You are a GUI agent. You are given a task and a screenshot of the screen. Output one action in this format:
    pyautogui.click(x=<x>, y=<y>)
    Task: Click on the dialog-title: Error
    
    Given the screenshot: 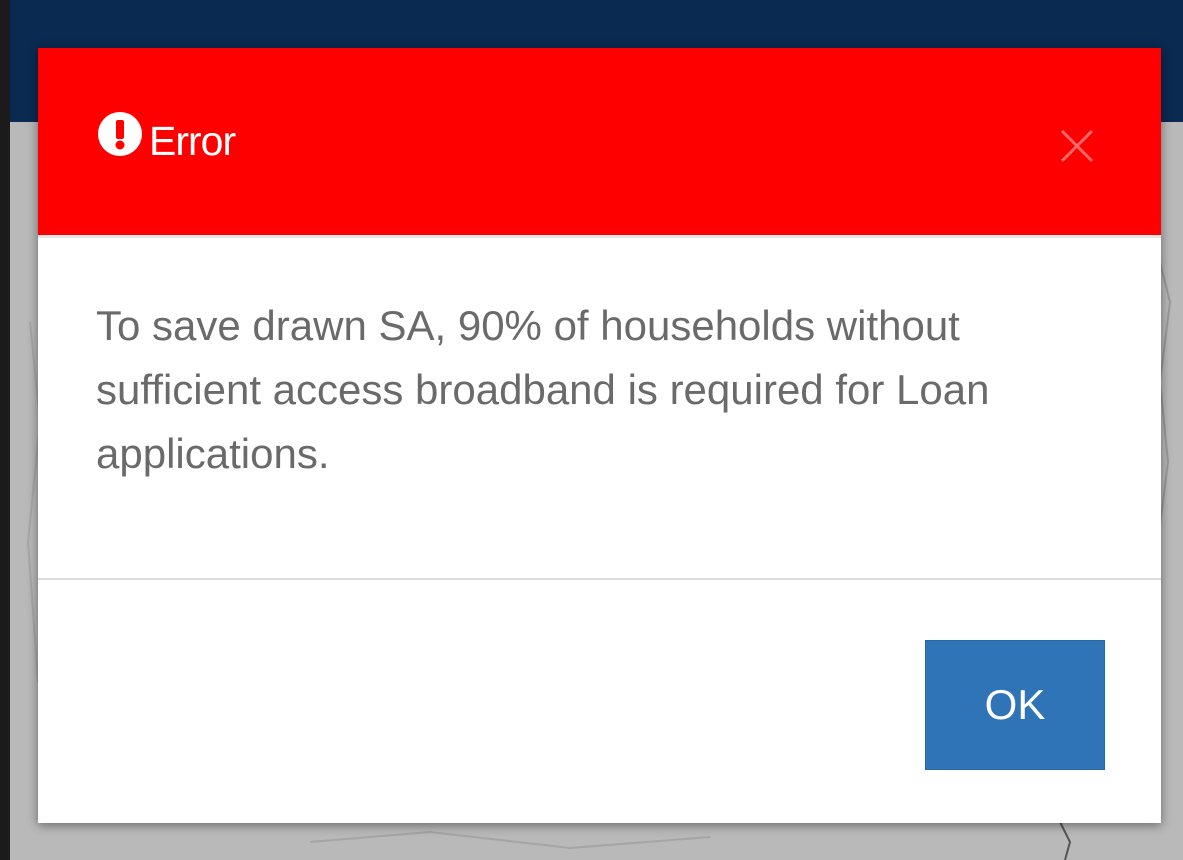 What is the action you would take?
    pyautogui.click(x=192, y=141)
    